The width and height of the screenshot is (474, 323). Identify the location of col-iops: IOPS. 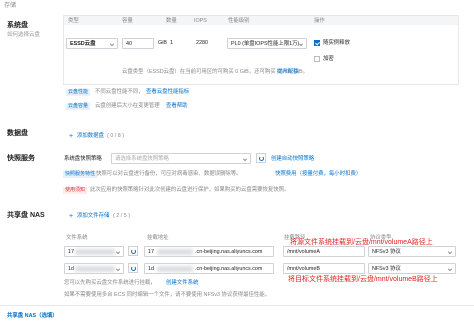
(200, 21).